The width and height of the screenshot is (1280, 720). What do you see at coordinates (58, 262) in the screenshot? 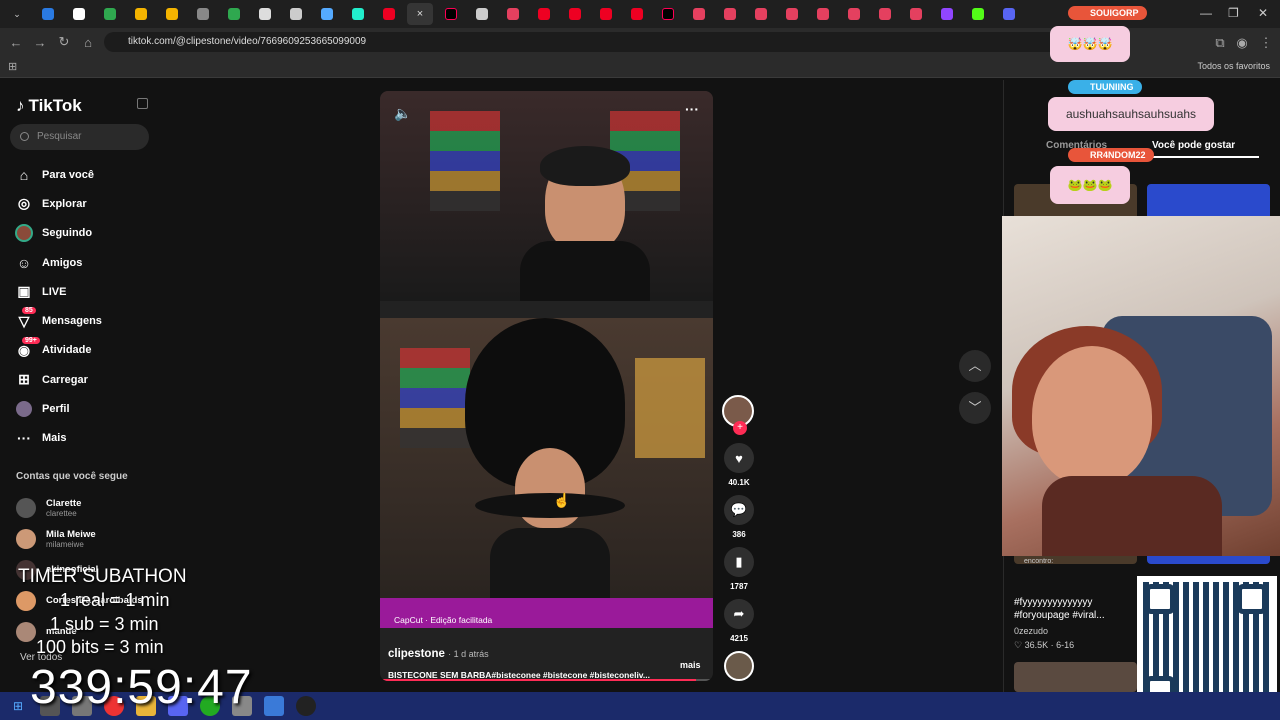
I see `sidebar-item-amigos: ☺ Amigos` at bounding box center [58, 262].